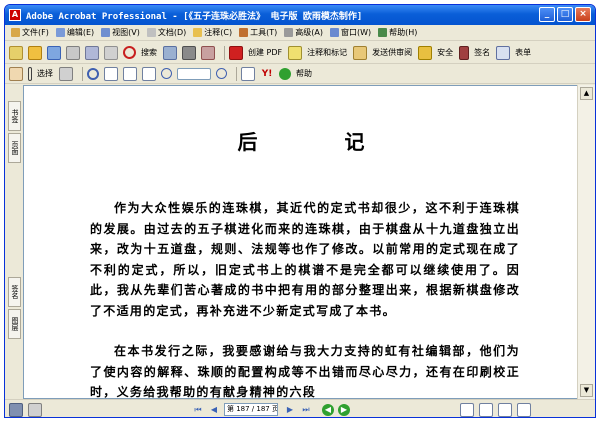 The width and height of the screenshot is (600, 422). I want to click on menu-file: 文件(F), so click(30, 32).